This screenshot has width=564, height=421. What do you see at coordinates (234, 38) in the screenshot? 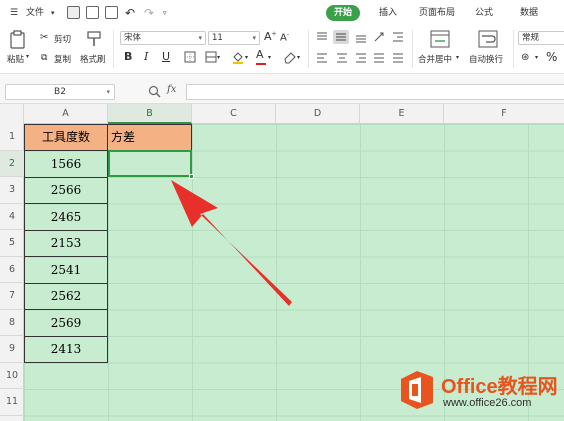
I see `font-size-select: 11 ▾` at bounding box center [234, 38].